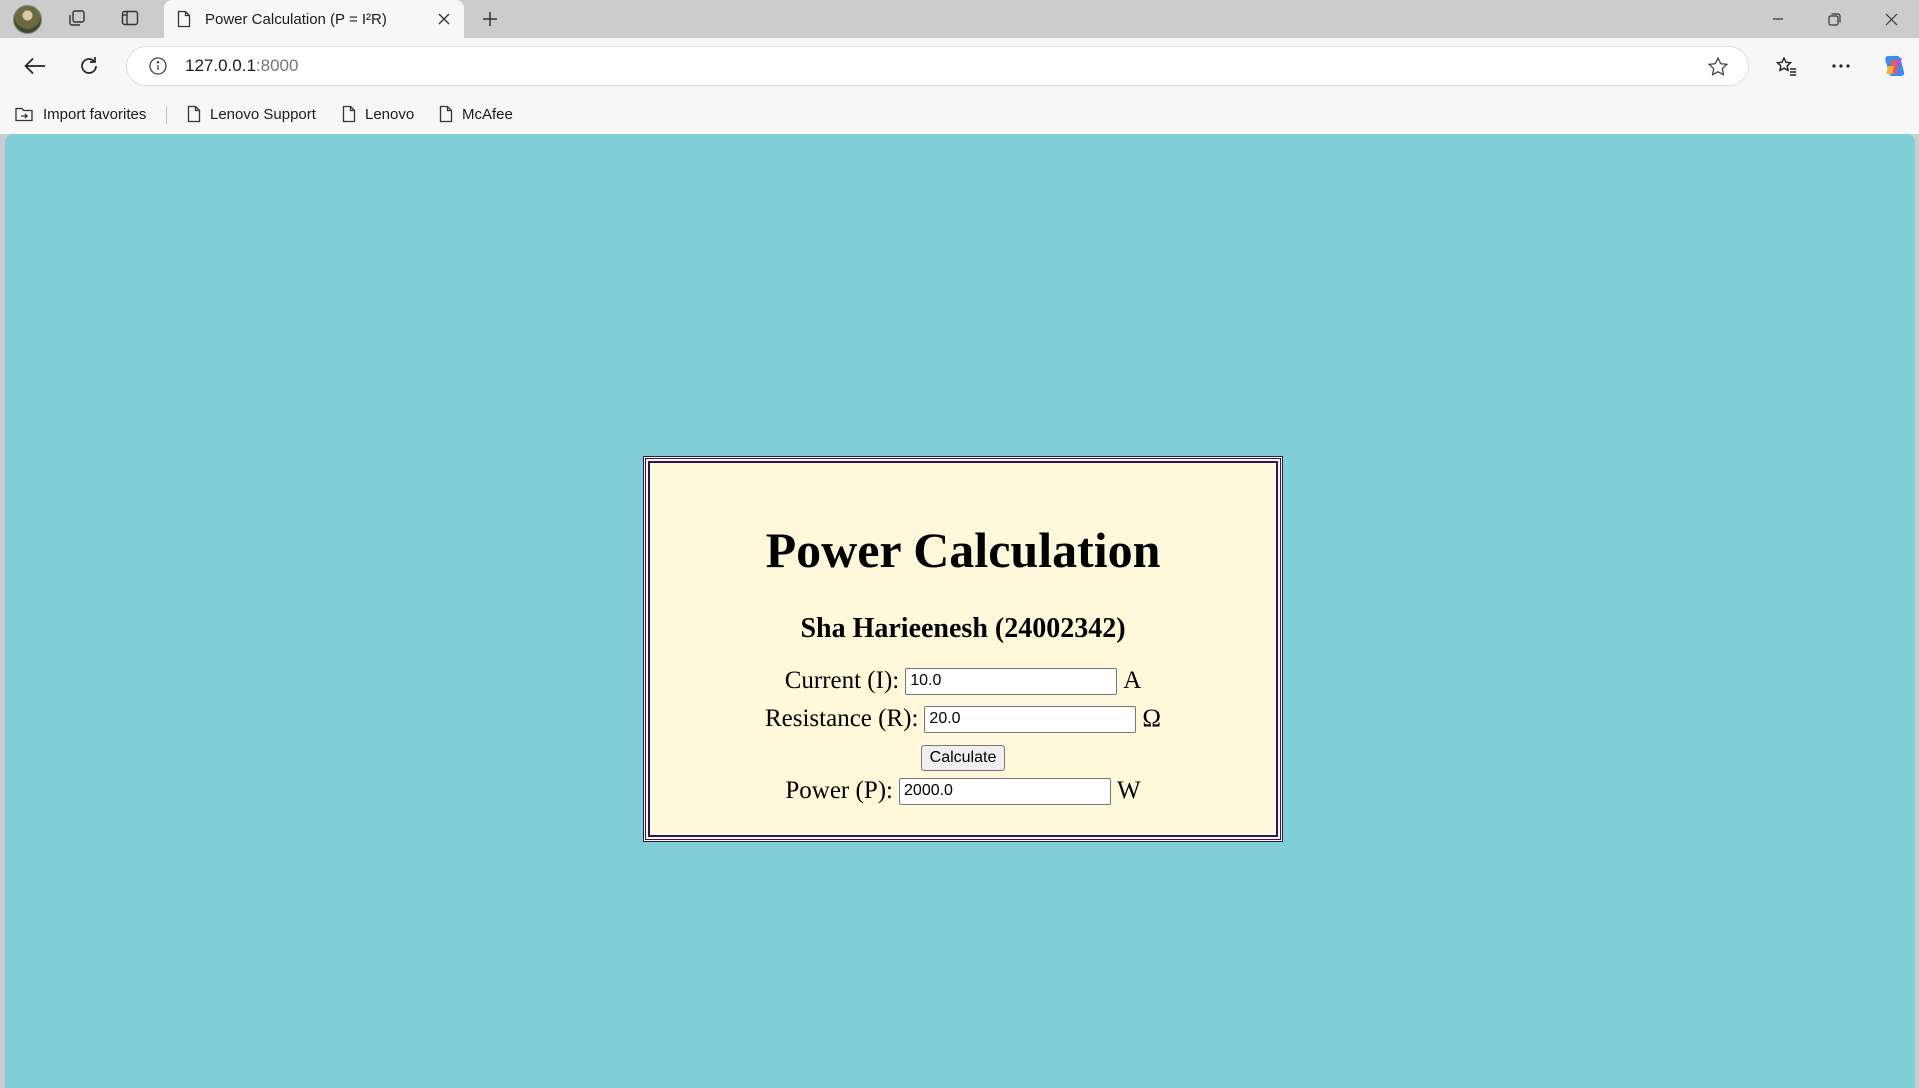 This screenshot has width=1919, height=1088. What do you see at coordinates (24, 114) in the screenshot?
I see `import-icon` at bounding box center [24, 114].